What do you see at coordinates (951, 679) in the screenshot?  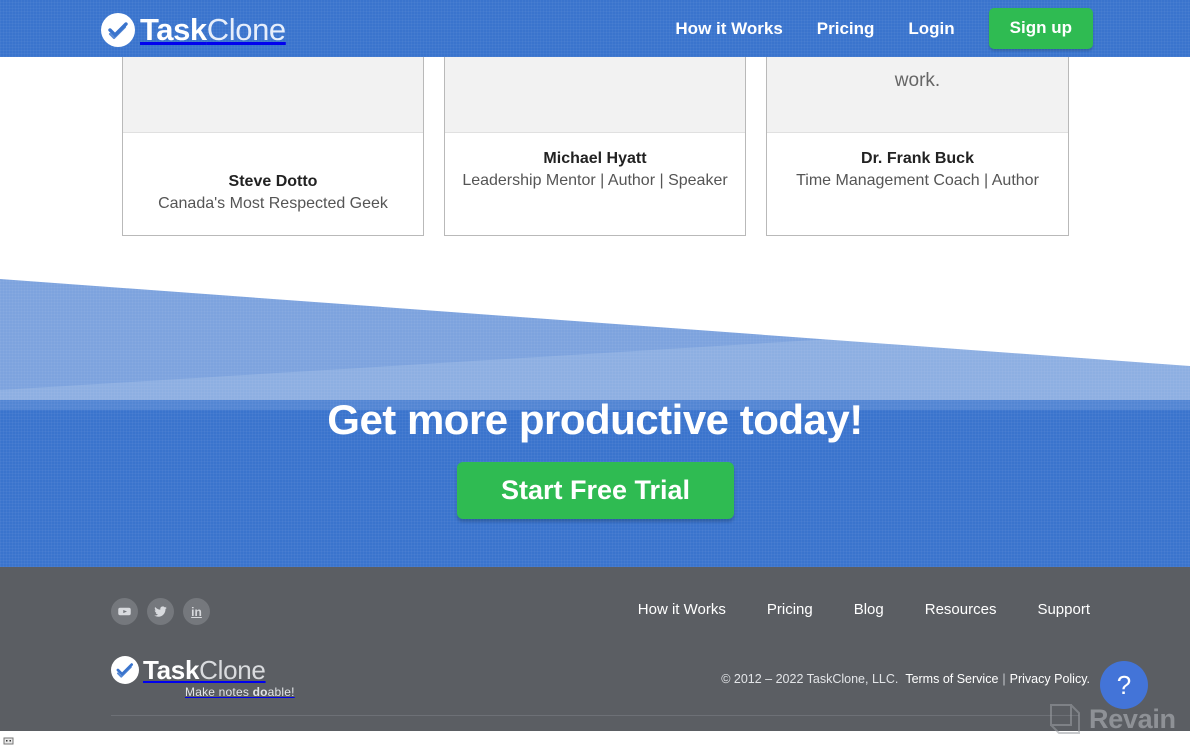 I see `terms-of-service-link: Terms of Service` at bounding box center [951, 679].